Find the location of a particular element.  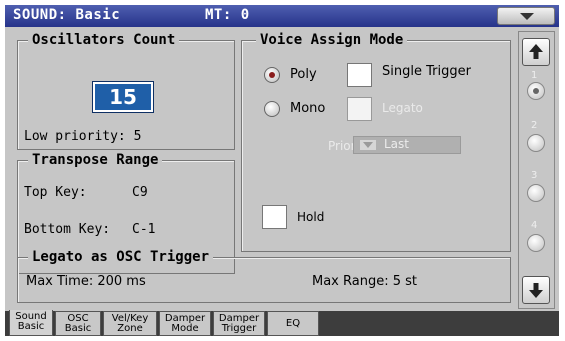

tab-damper-trigger: Damper Trigger is located at coordinates (239, 323).